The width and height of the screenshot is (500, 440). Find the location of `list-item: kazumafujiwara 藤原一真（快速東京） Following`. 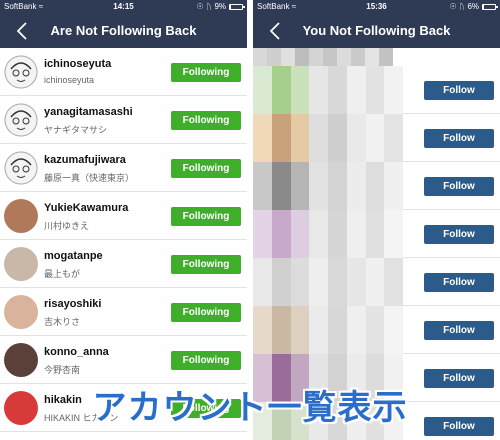

list-item: kazumafujiwara 藤原一真（快速東京） Following is located at coordinates (123, 168).